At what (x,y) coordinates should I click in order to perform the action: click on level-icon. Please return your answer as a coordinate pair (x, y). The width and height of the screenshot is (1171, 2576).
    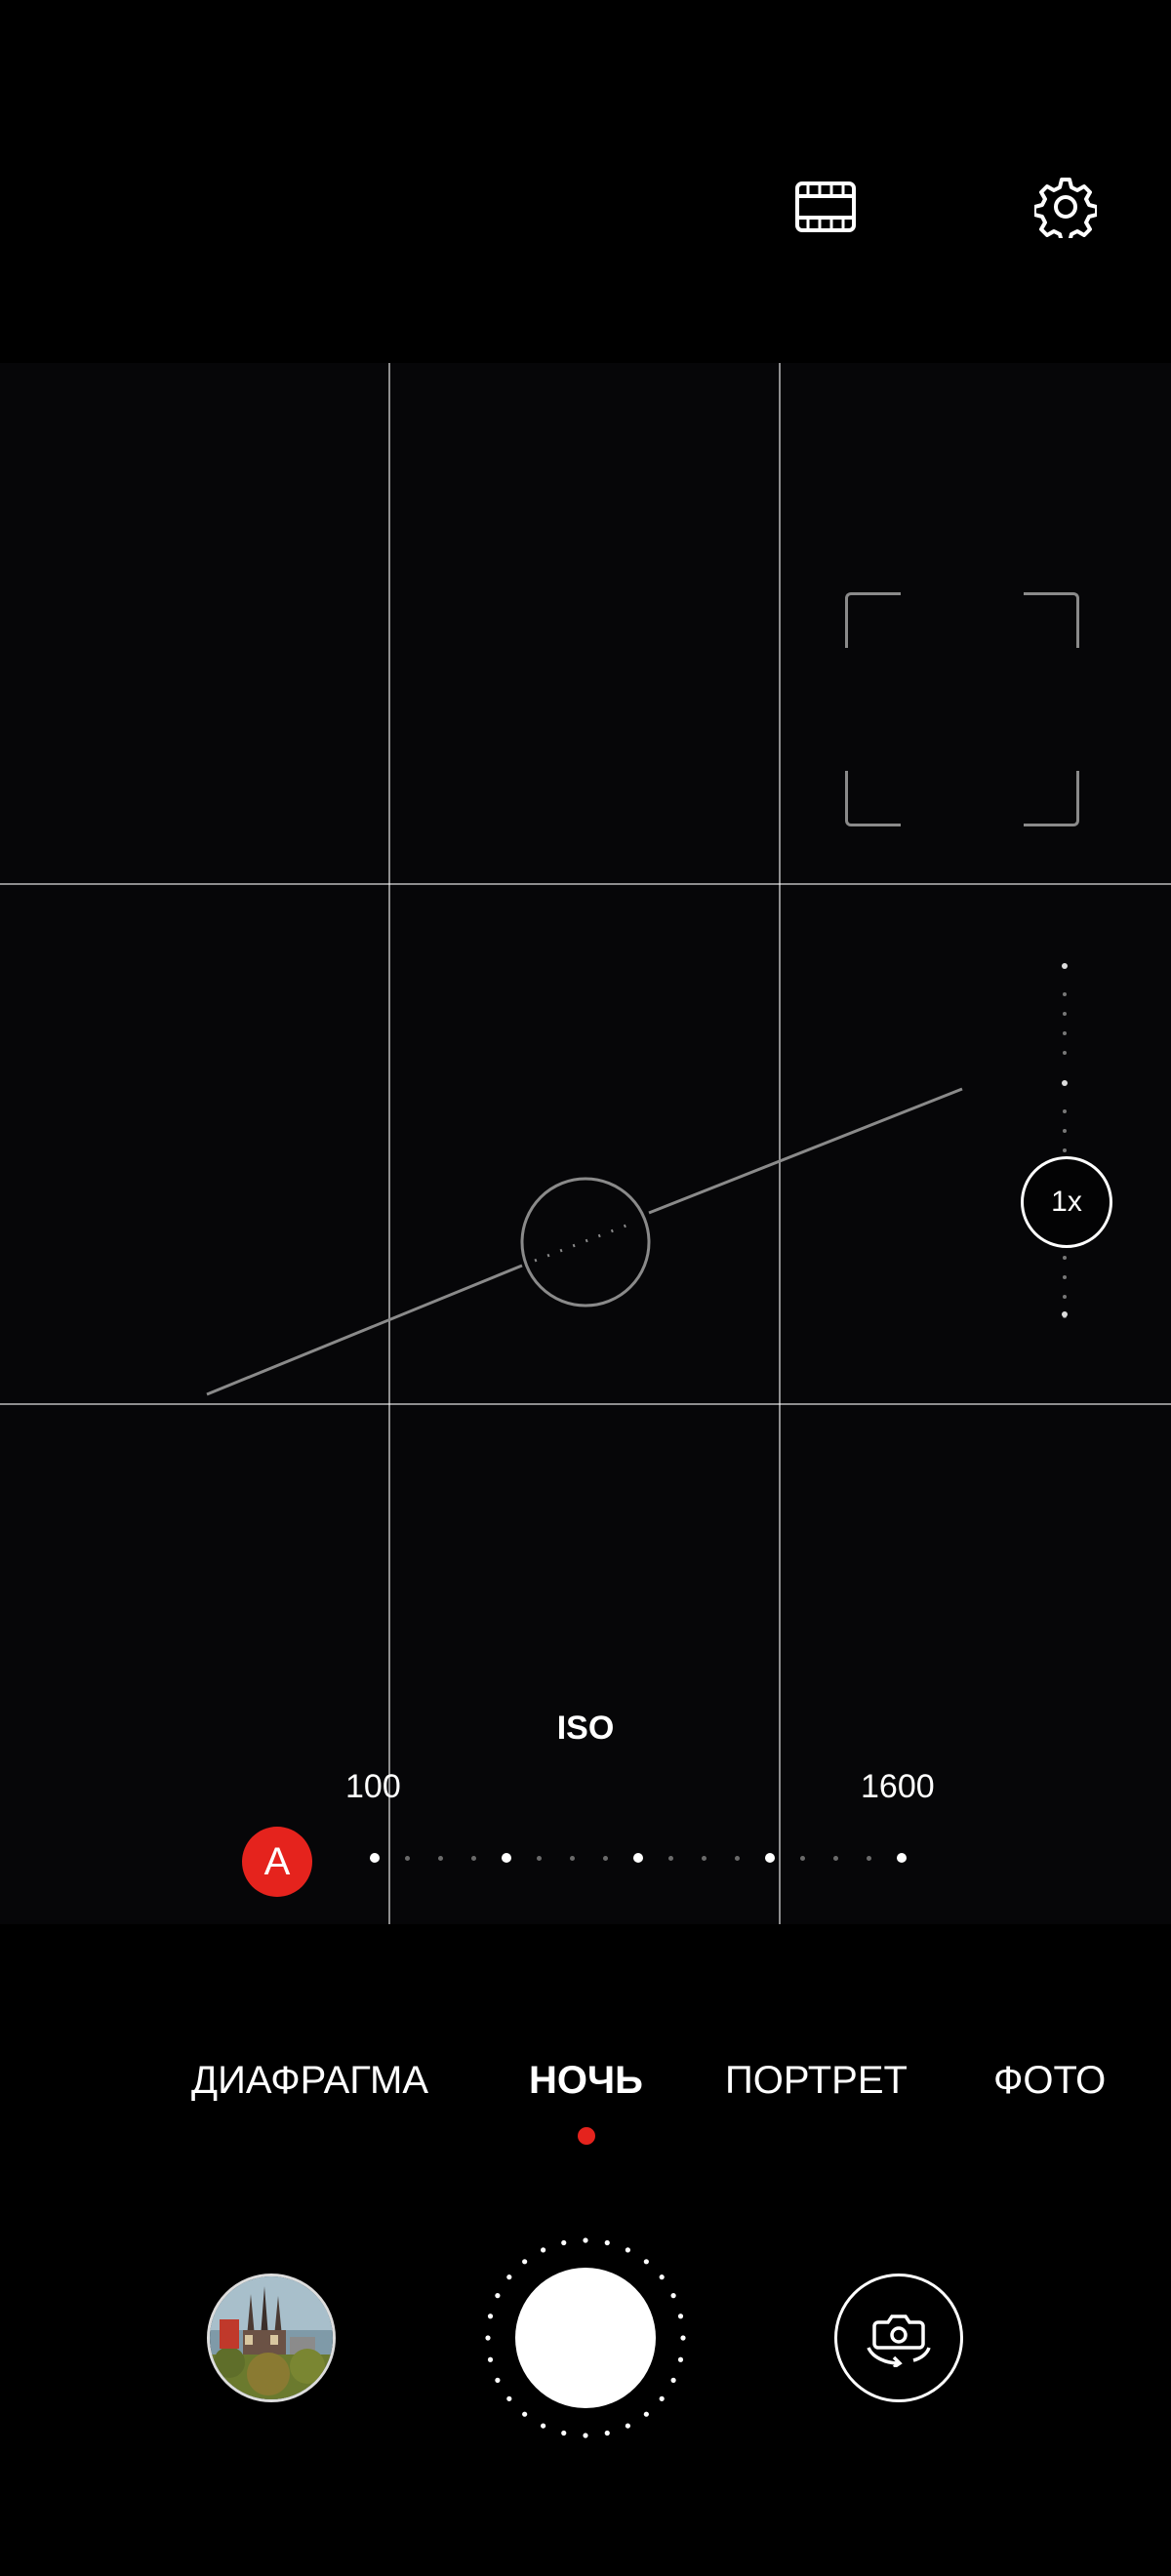
    Looking at the image, I should click on (584, 1241).